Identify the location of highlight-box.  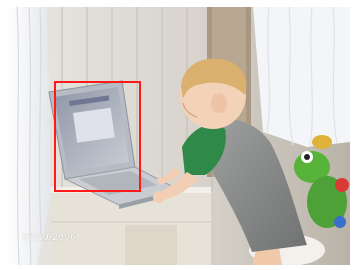
(97, 136).